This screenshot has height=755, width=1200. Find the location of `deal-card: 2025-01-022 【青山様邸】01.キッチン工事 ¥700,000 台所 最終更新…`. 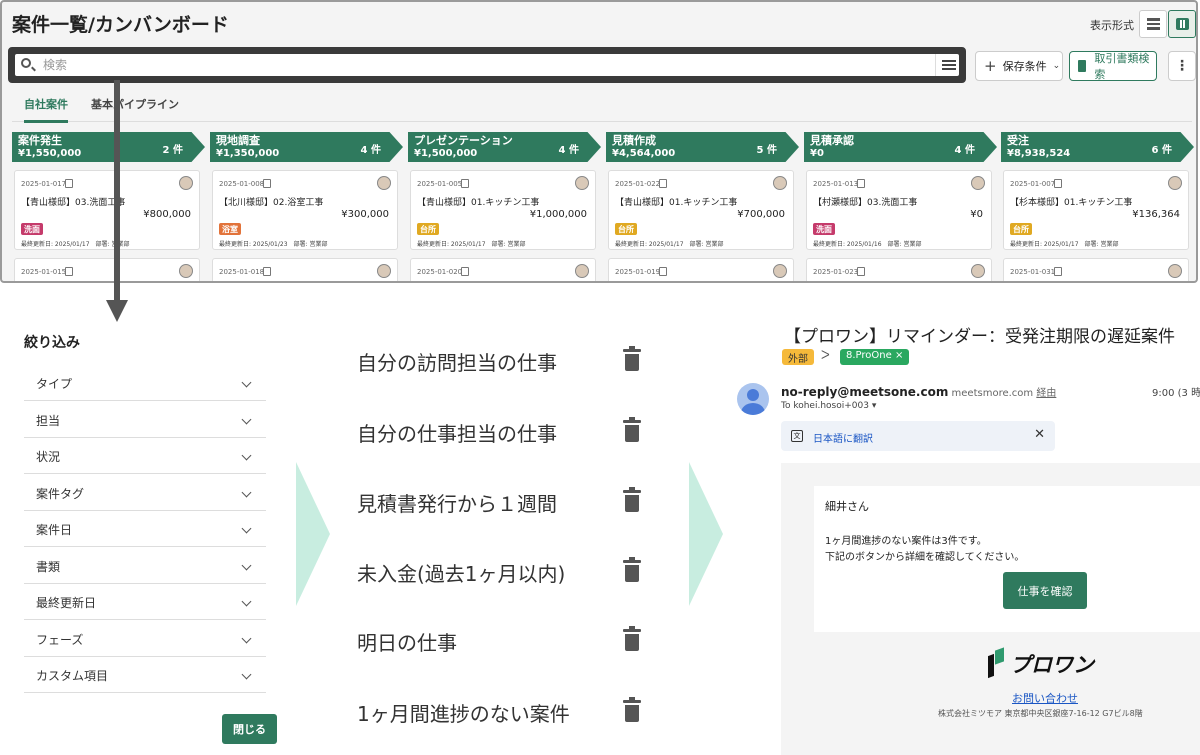

deal-card: 2025-01-022 【青山様邸】01.キッチン工事 ¥700,000 台所 最終更新… is located at coordinates (701, 210).